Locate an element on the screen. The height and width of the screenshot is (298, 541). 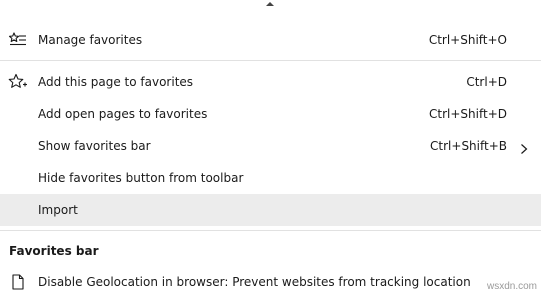
menu-item-label: Manage favorites is located at coordinates (90, 40).